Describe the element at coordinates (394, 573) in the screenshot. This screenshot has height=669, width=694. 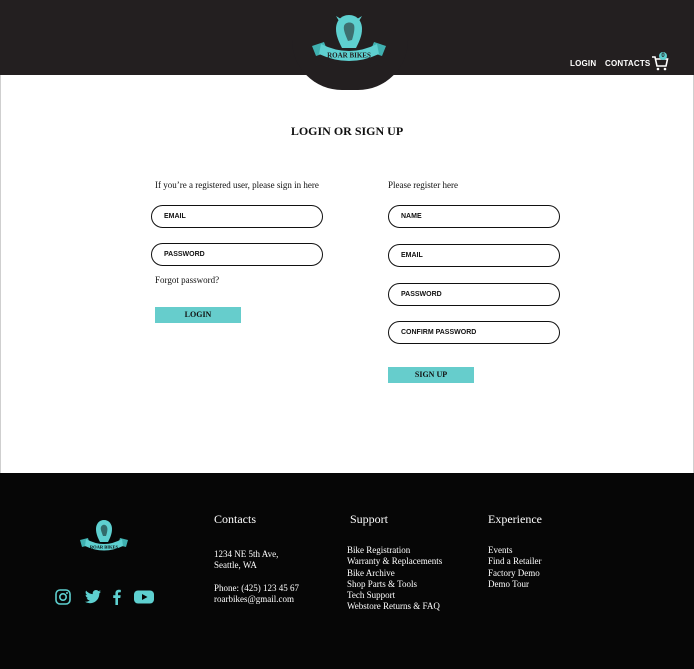
I see `footer-link: Bike Archive` at that location.